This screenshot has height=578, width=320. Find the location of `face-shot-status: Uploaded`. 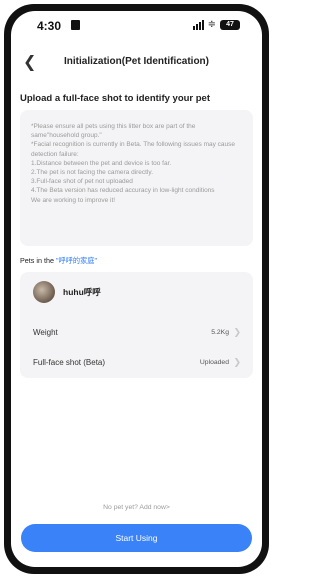

face-shot-status: Uploaded is located at coordinates (214, 362).